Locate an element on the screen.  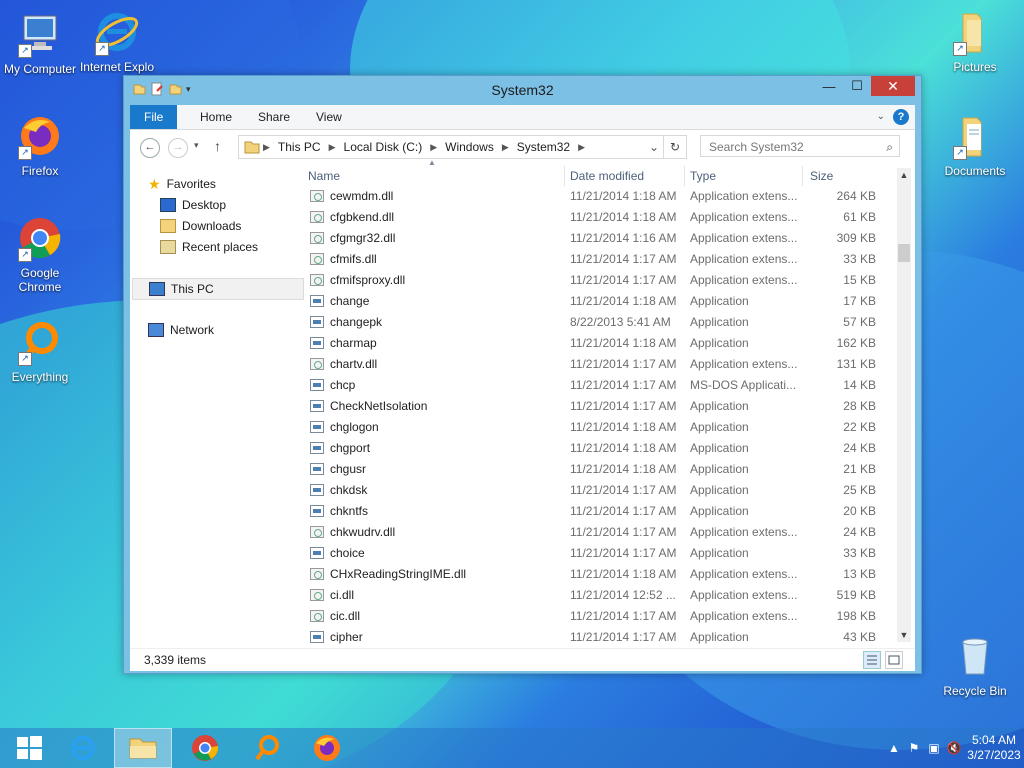
scroll-up-icon: ▲ is located at coordinates (904, 175).